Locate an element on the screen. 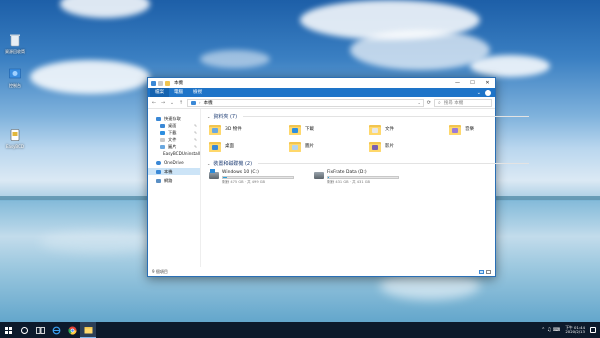 Image resolution: width=600 pixels, height=338 pixels. folders-grid: 3D 物件 下載 文件 音樂桌面 圖片 影片 is located at coordinates (368, 139).